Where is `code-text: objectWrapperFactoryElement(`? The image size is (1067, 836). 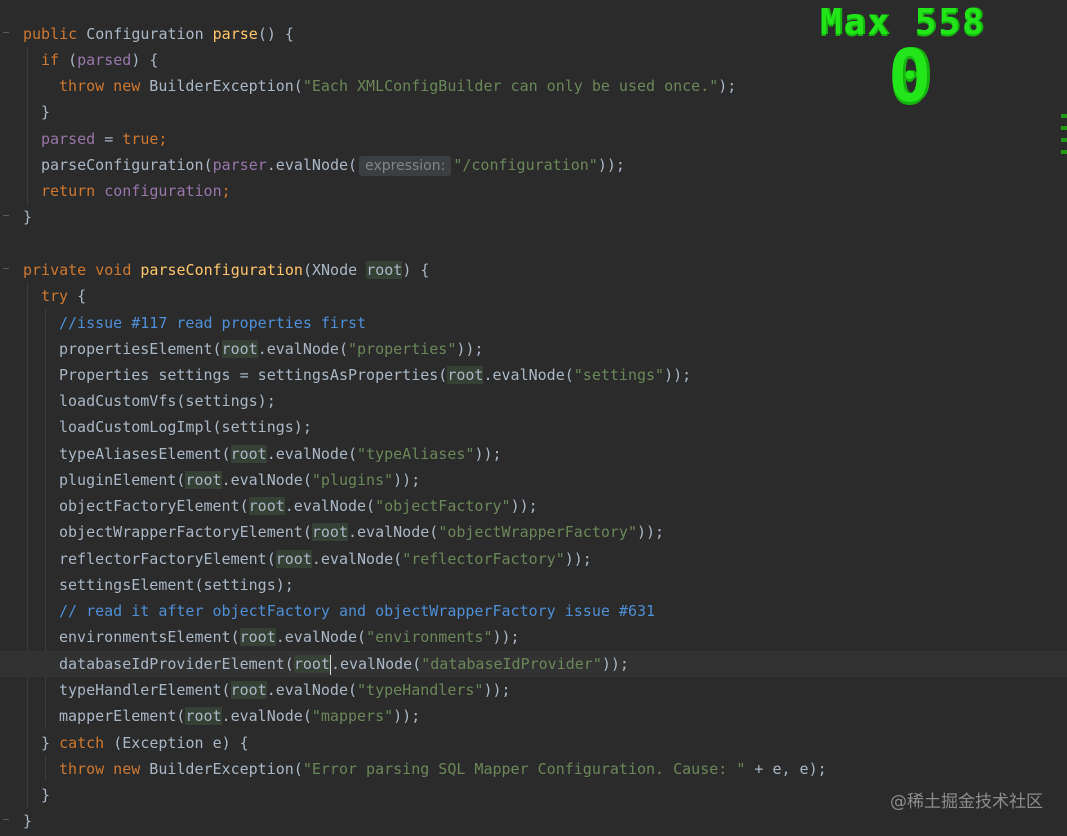 code-text: objectWrapperFactoryElement( is located at coordinates (185, 532).